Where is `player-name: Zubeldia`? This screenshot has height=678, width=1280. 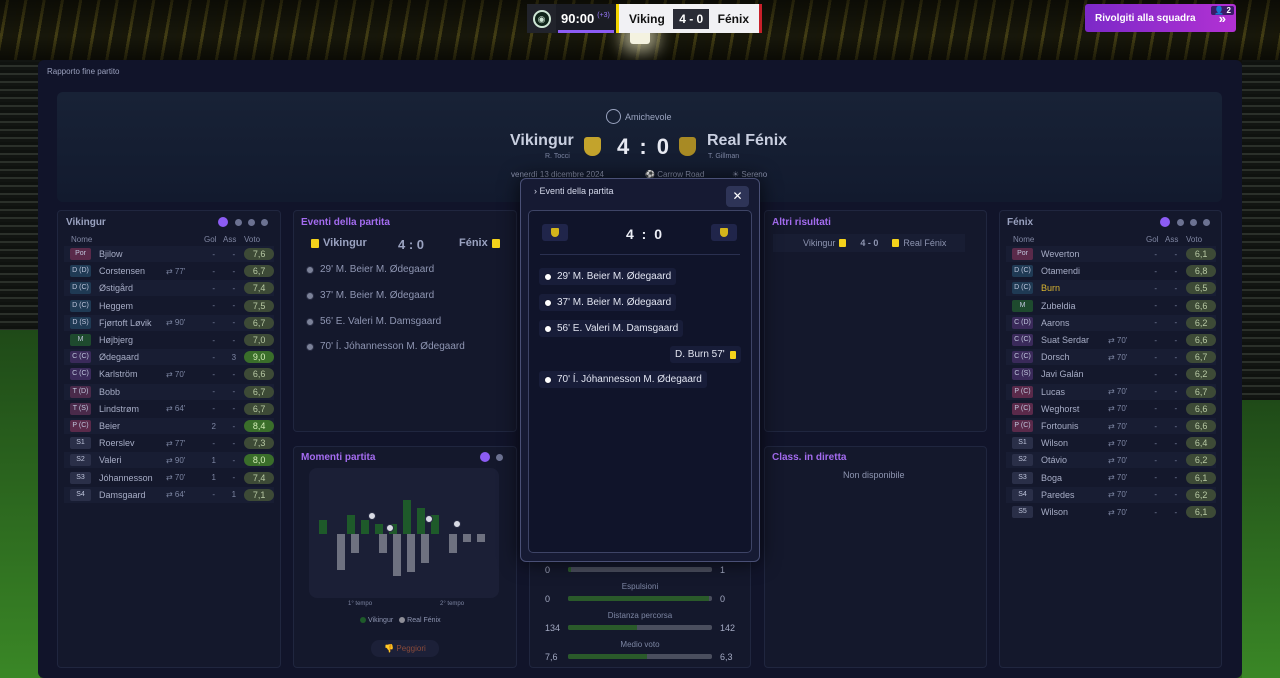 player-name: Zubeldia is located at coordinates (1074, 306).